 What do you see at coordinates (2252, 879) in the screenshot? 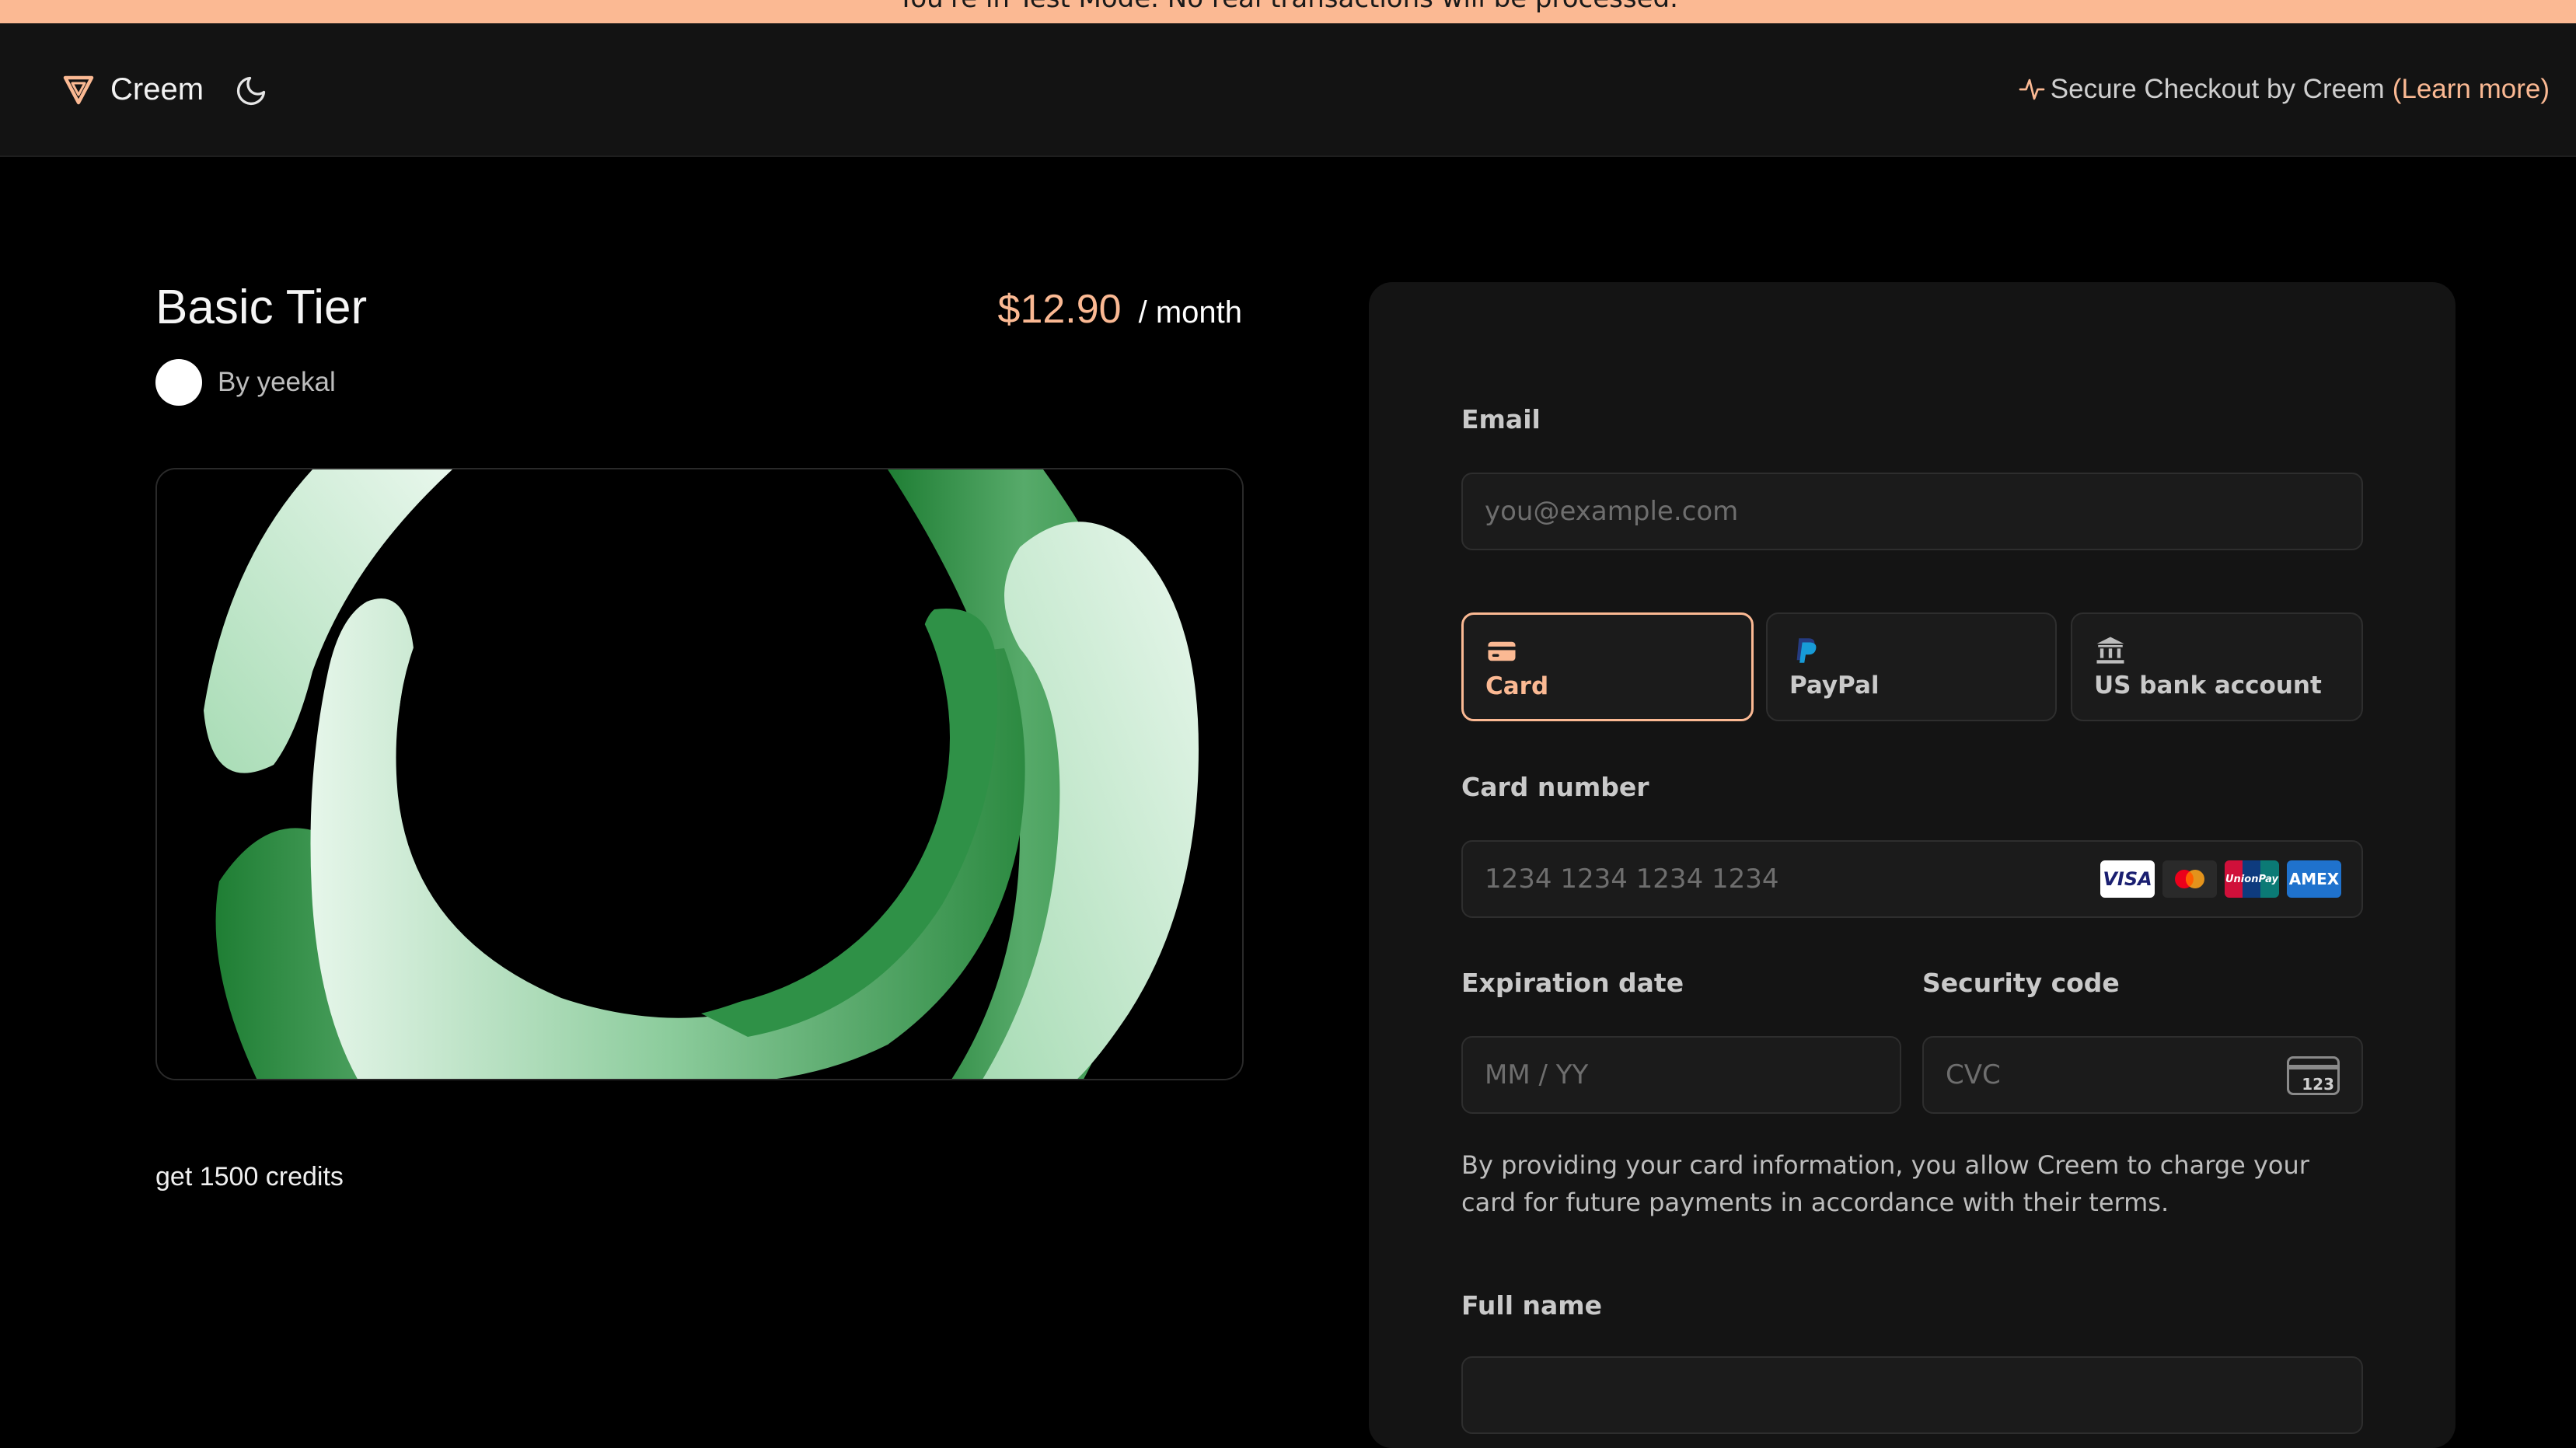
I see `unionpay-icon: UnionPay` at bounding box center [2252, 879].